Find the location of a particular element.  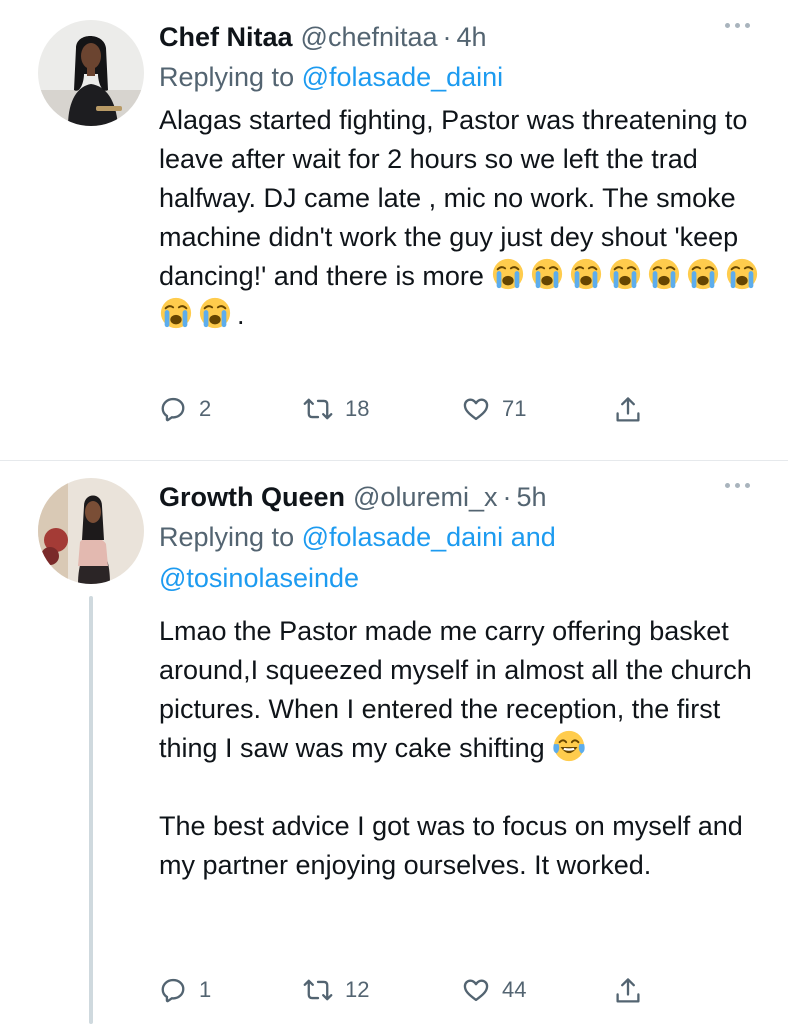

handle: @oluremi_x is located at coordinates (425, 497).